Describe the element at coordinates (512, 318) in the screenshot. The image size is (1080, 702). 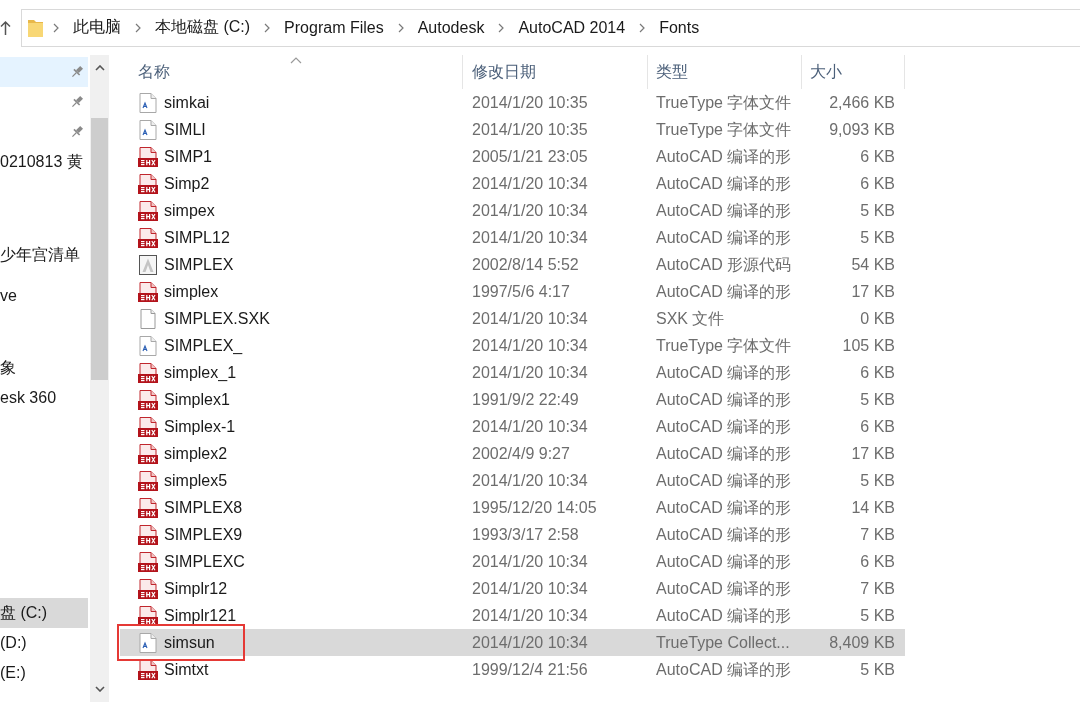
I see `file-row: SIMPLEX.SXK 2014/1/20 10:34 SXK 文件 0 KB` at that location.